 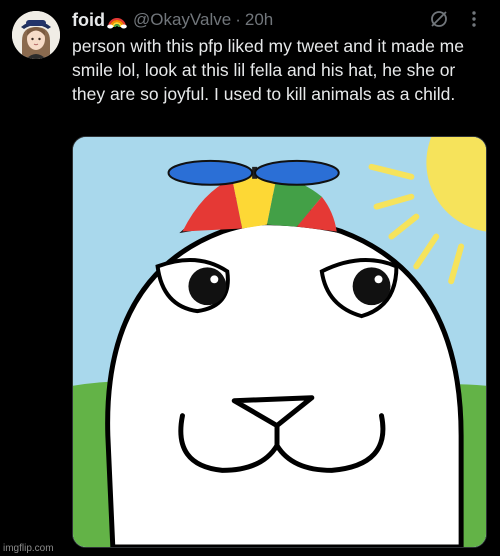 What do you see at coordinates (277, 20) in the screenshot?
I see `tweet-header: foid @OkayValve · 20h` at bounding box center [277, 20].